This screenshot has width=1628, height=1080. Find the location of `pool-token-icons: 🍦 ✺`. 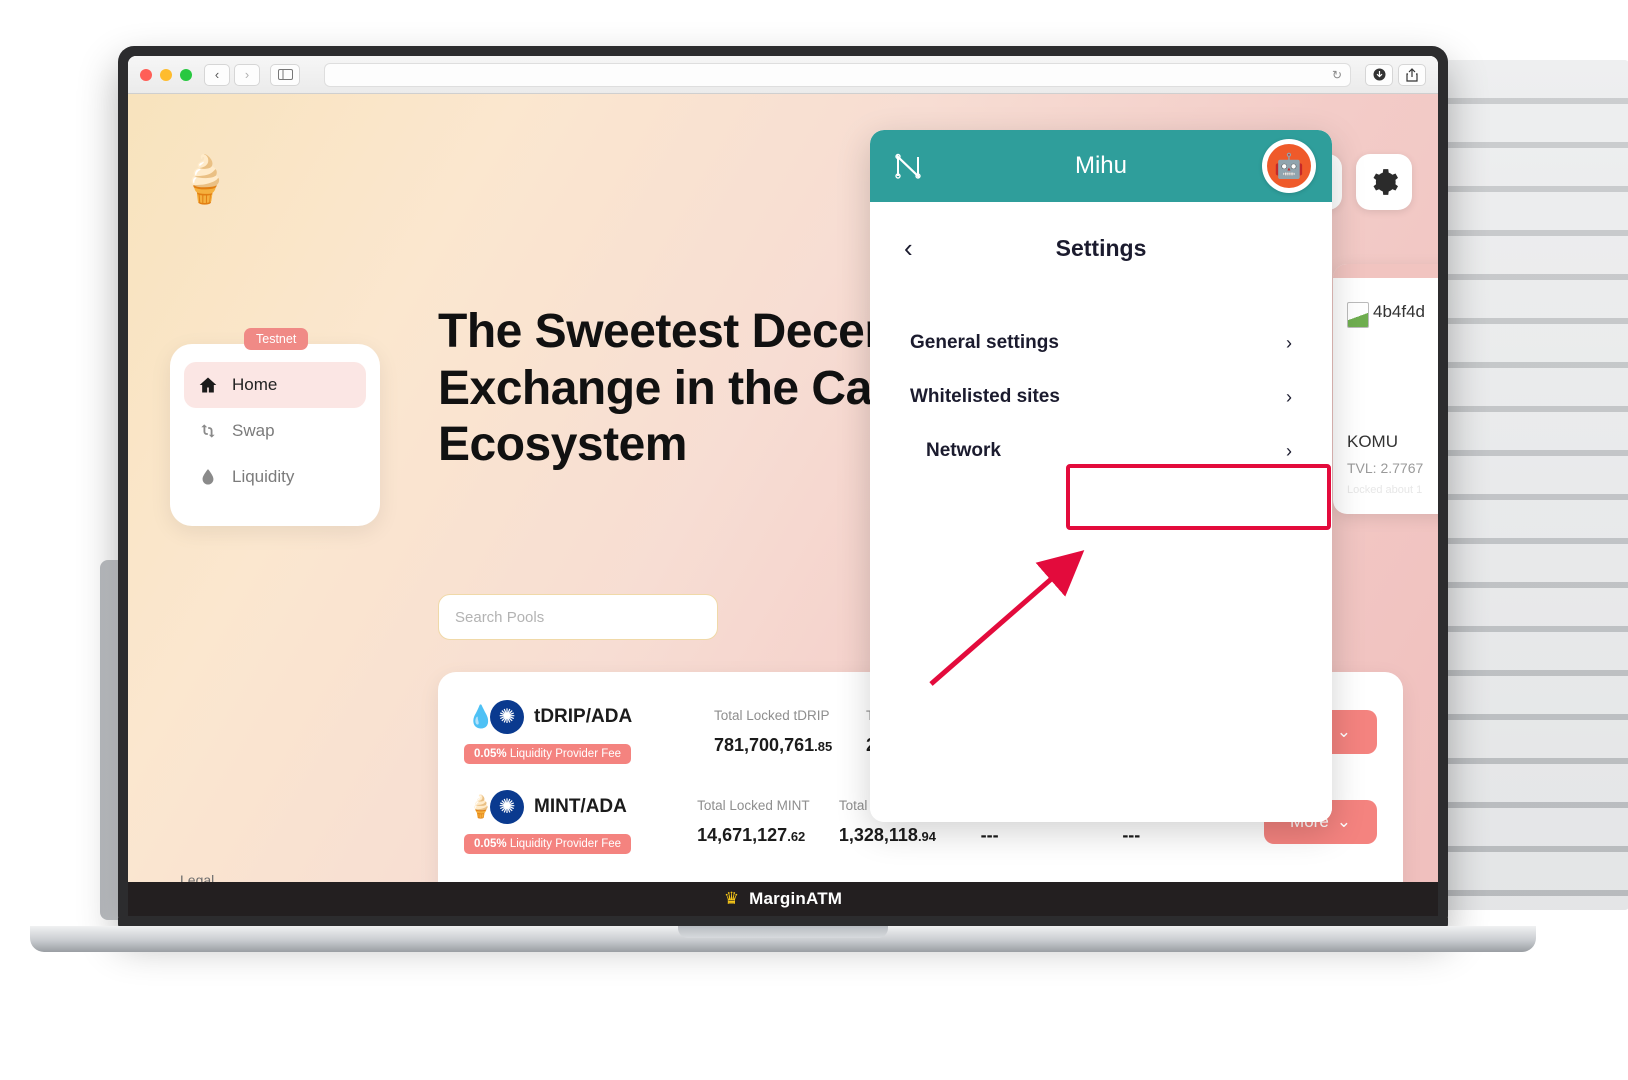

pool-token-icons: 🍦 ✺ is located at coordinates (494, 807).